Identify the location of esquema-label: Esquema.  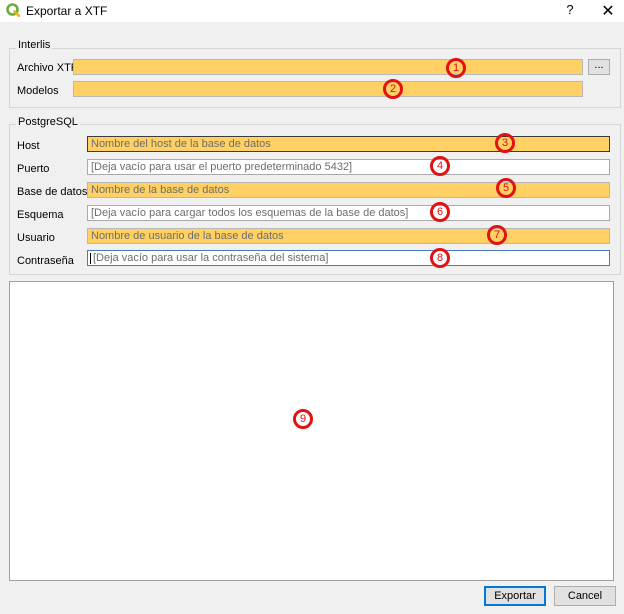
(40, 215).